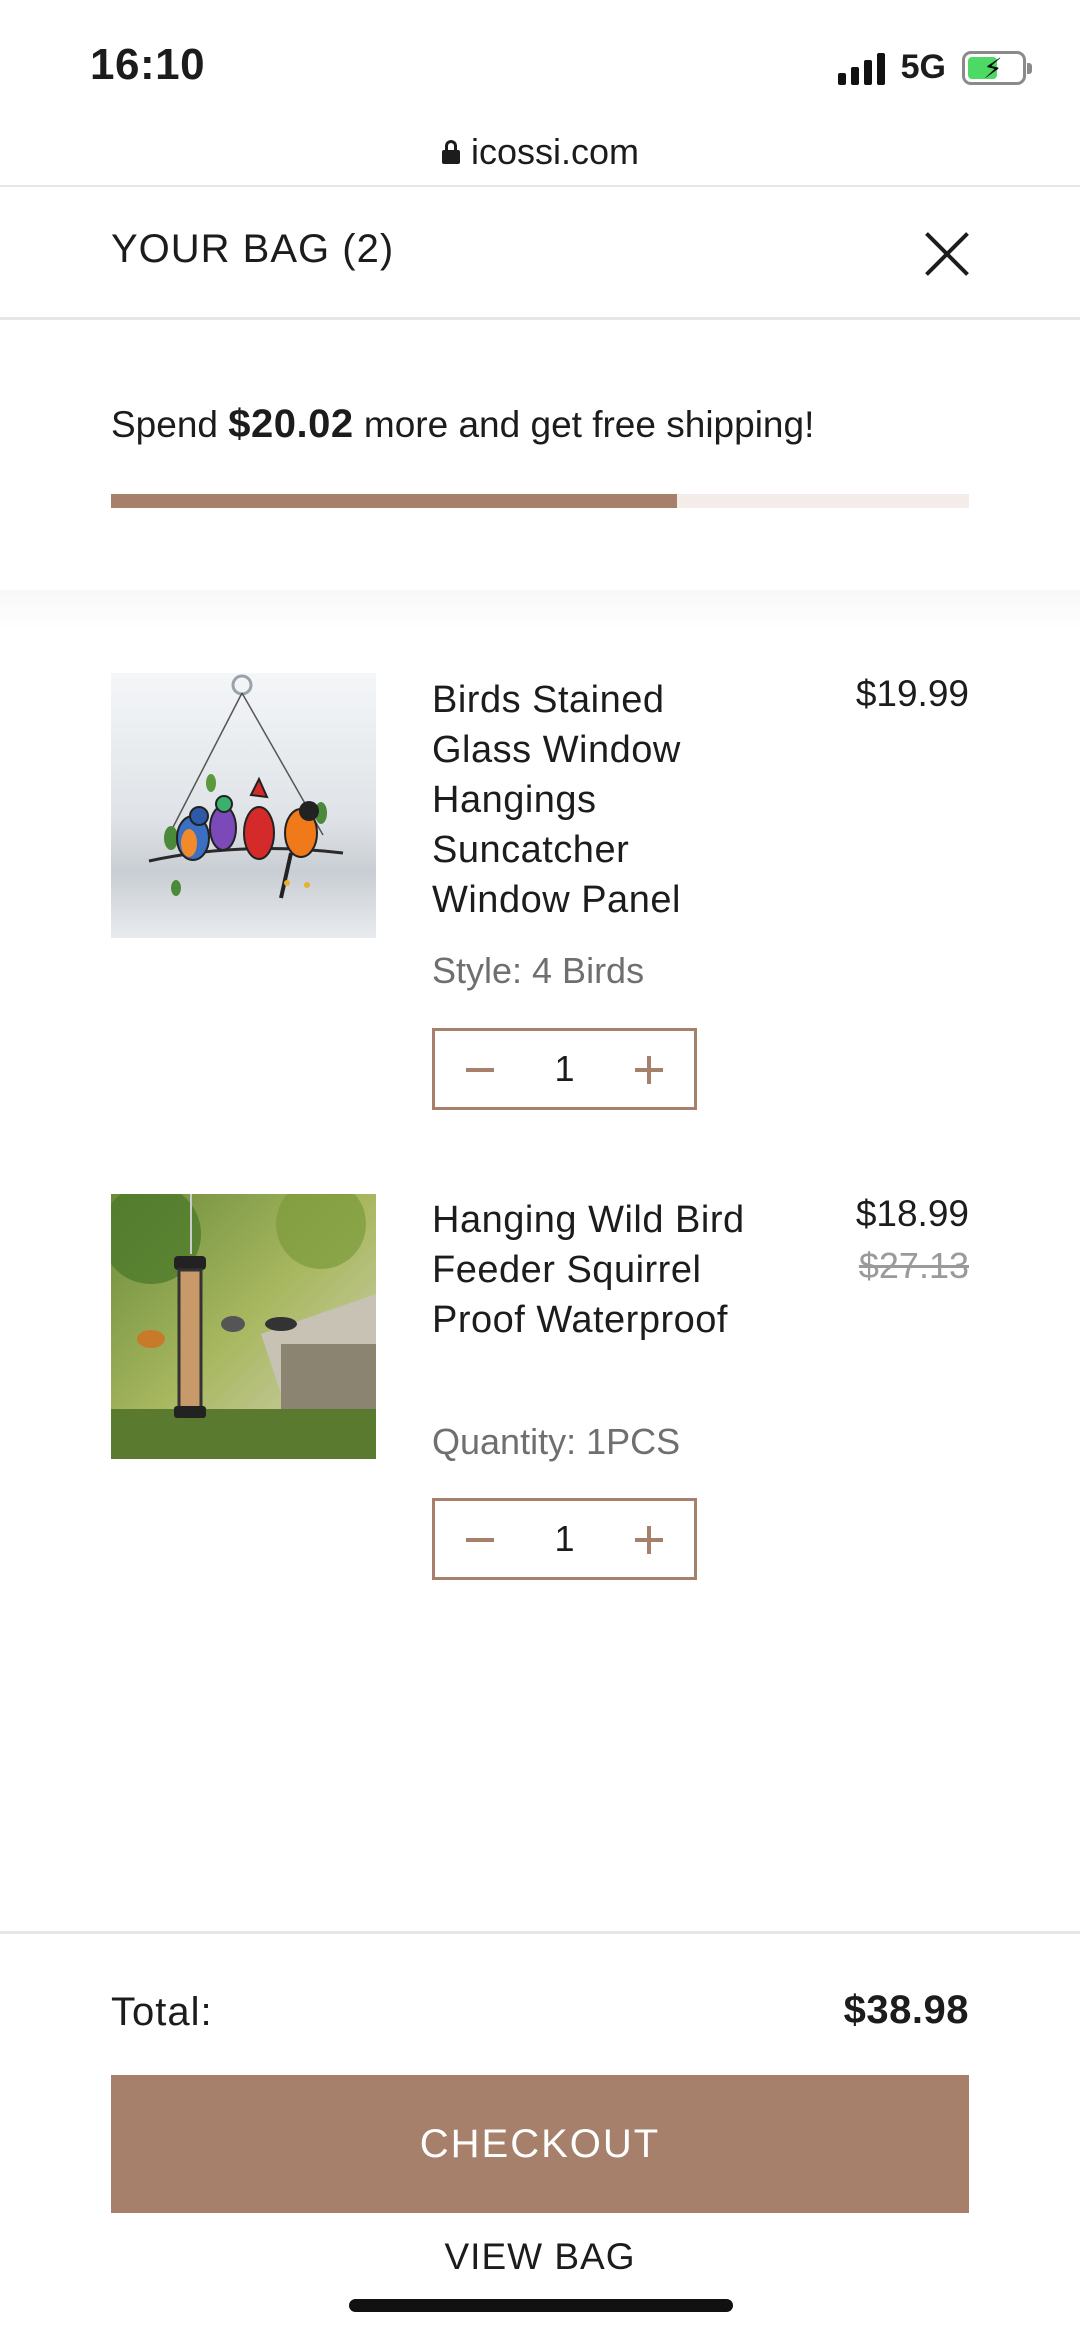 Image resolution: width=1080 pixels, height=2337 pixels. Describe the element at coordinates (451, 152) in the screenshot. I see `lock-icon` at that location.